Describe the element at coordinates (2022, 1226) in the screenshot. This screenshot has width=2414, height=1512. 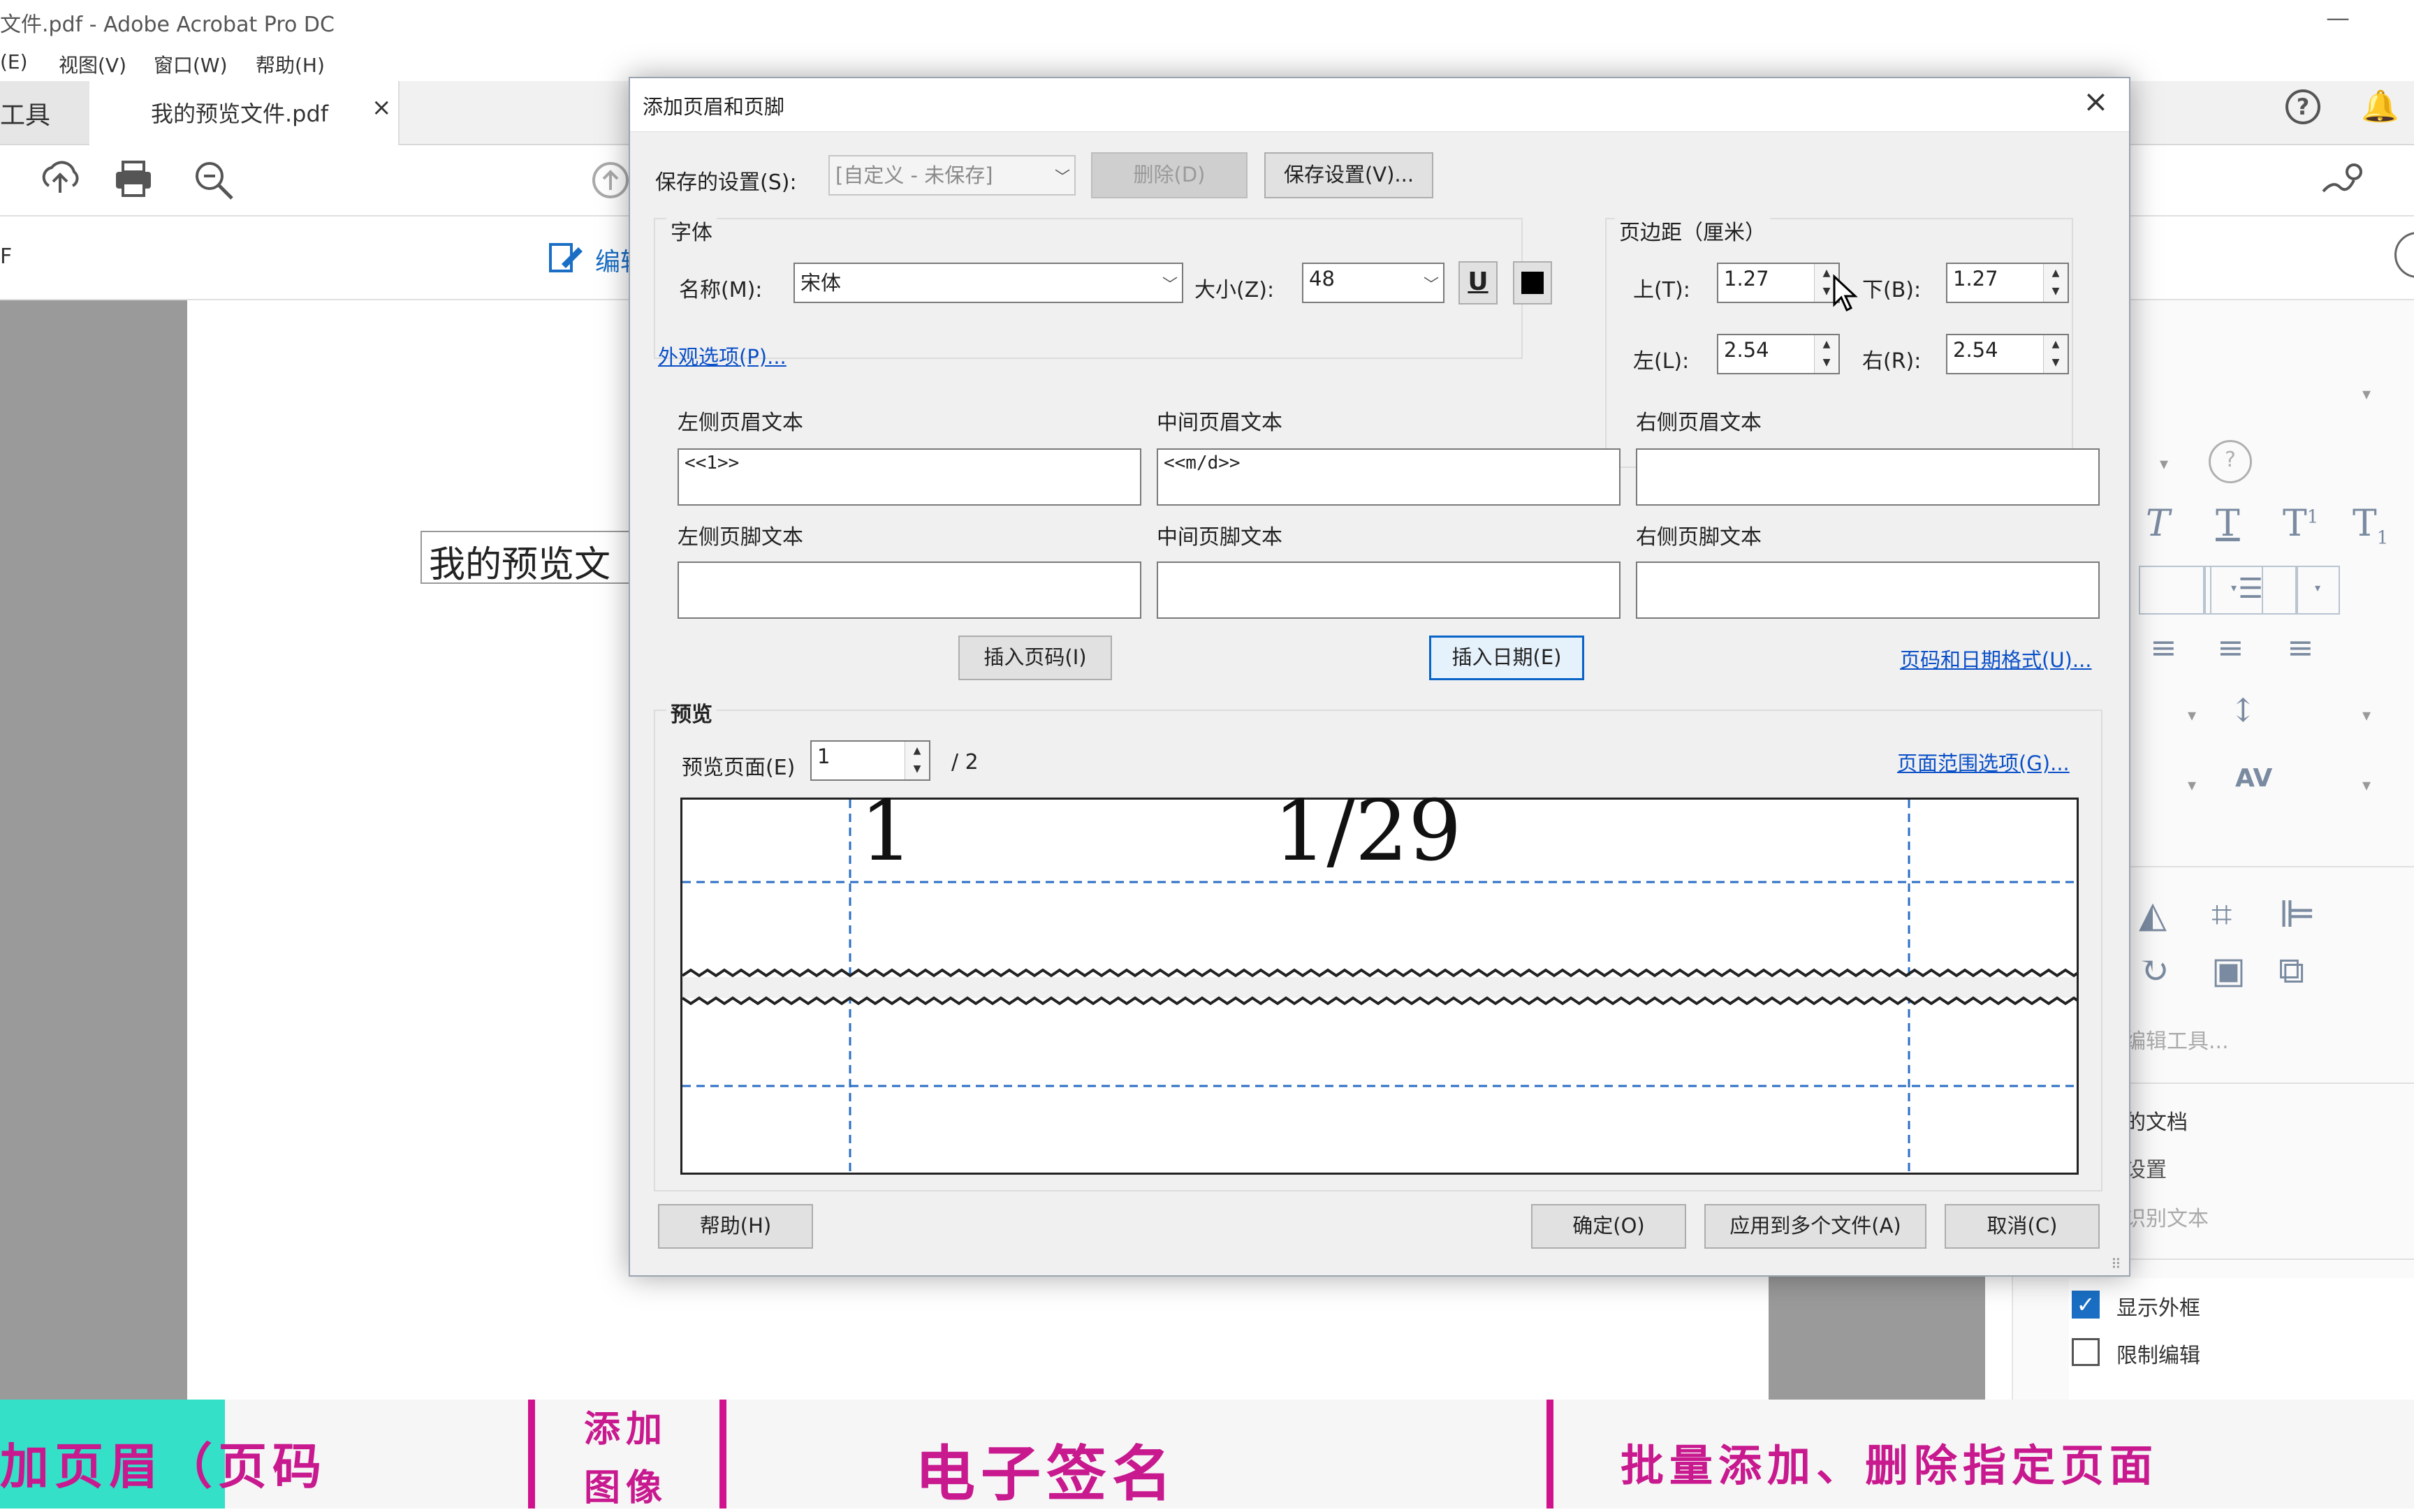
I see `cancel-button: 取消(C)` at that location.